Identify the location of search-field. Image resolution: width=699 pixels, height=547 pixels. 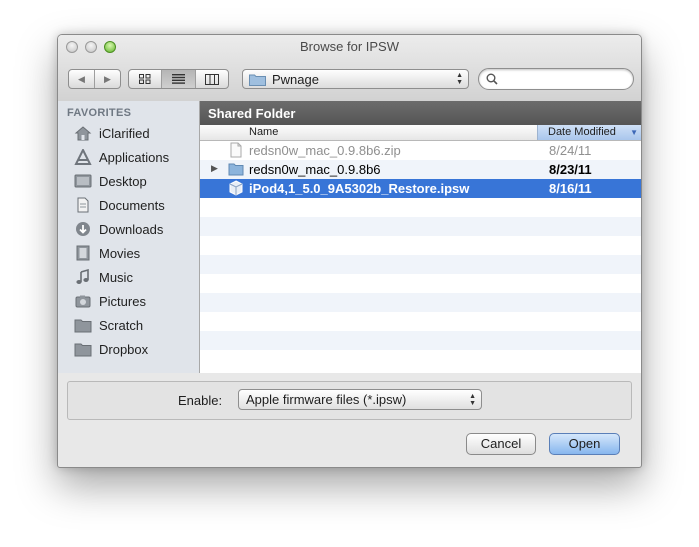
(556, 79).